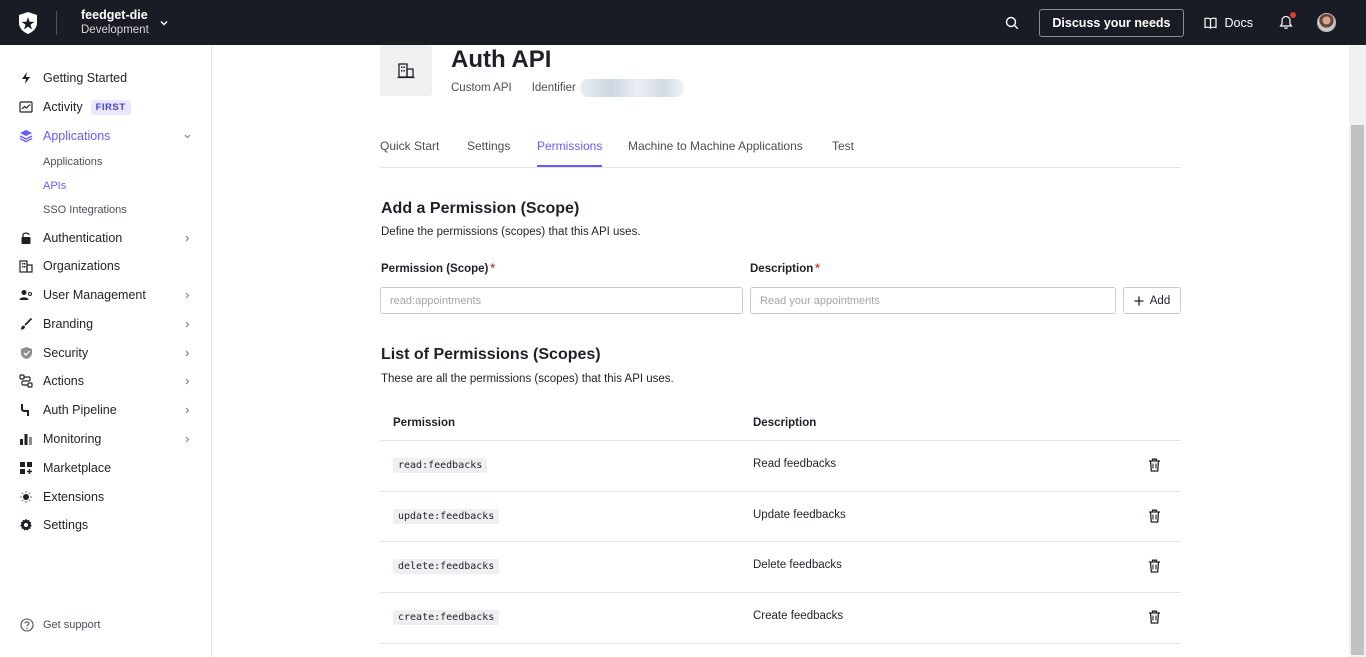  Describe the element at coordinates (843, 153) in the screenshot. I see `tab-test: Test` at that location.